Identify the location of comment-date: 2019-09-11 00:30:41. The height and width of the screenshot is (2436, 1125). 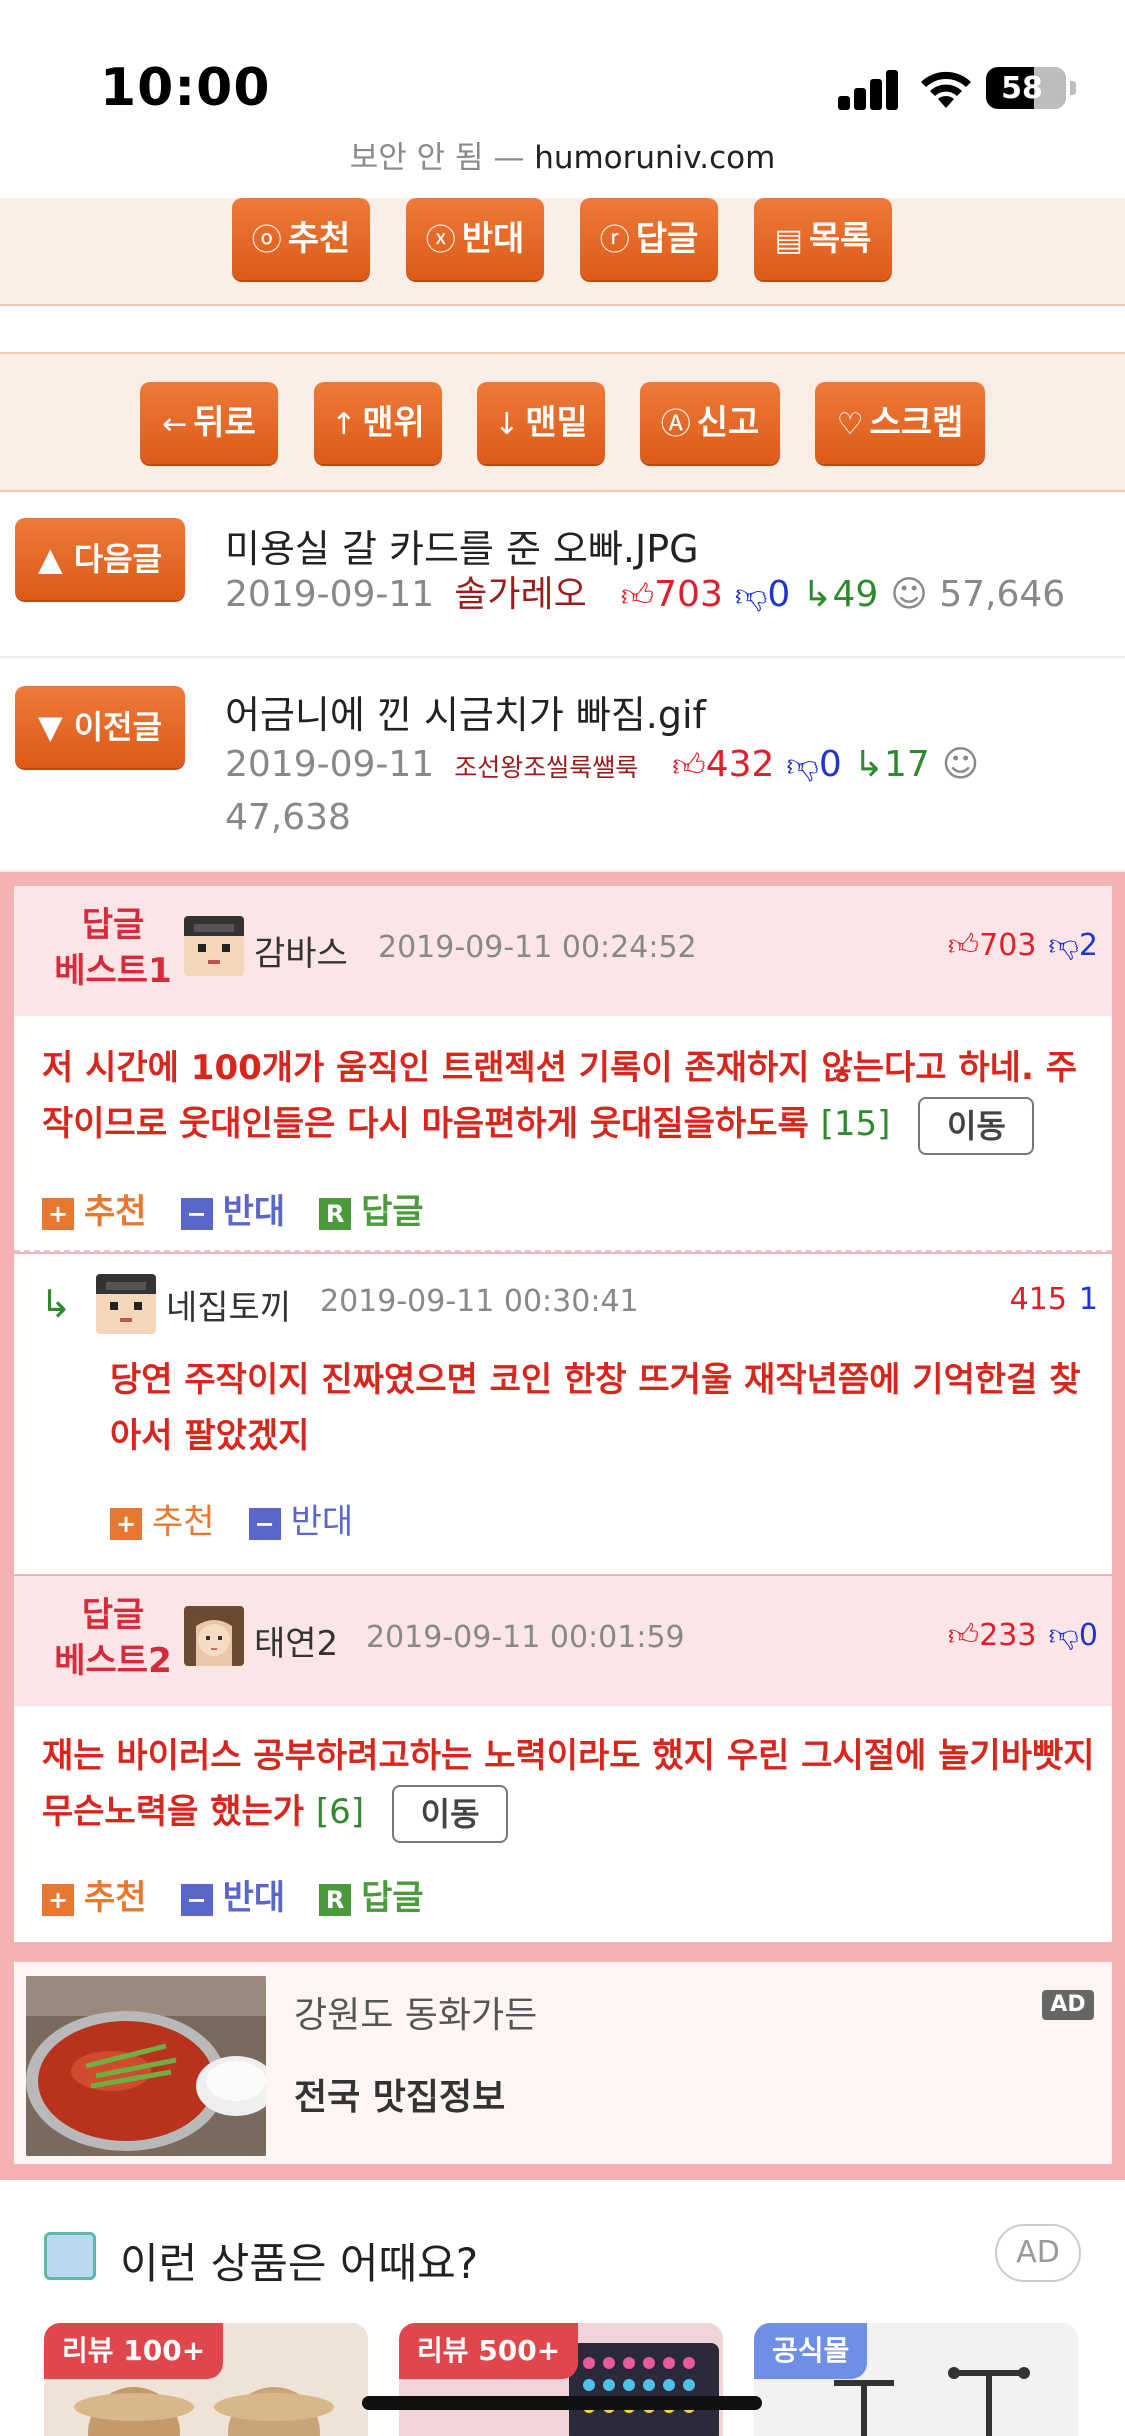
(479, 1301).